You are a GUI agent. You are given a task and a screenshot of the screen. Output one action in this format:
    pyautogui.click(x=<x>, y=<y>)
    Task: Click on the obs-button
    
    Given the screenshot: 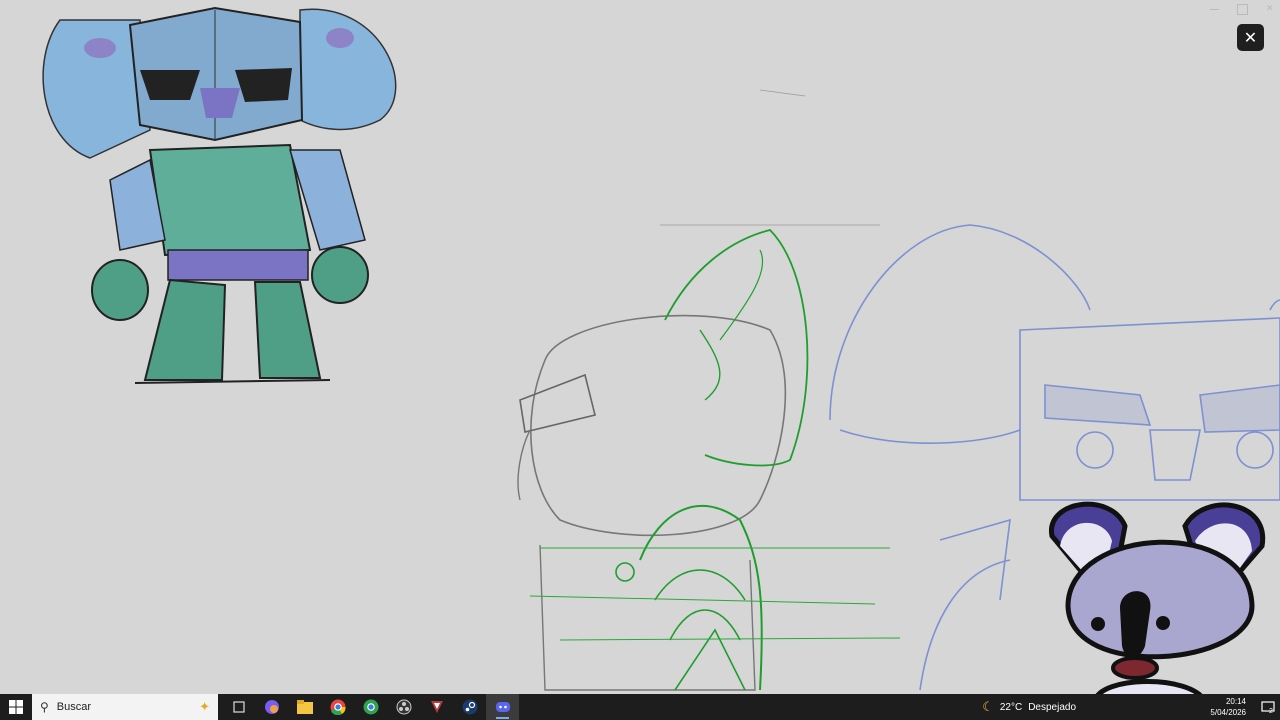 What is the action you would take?
    pyautogui.click(x=403, y=707)
    